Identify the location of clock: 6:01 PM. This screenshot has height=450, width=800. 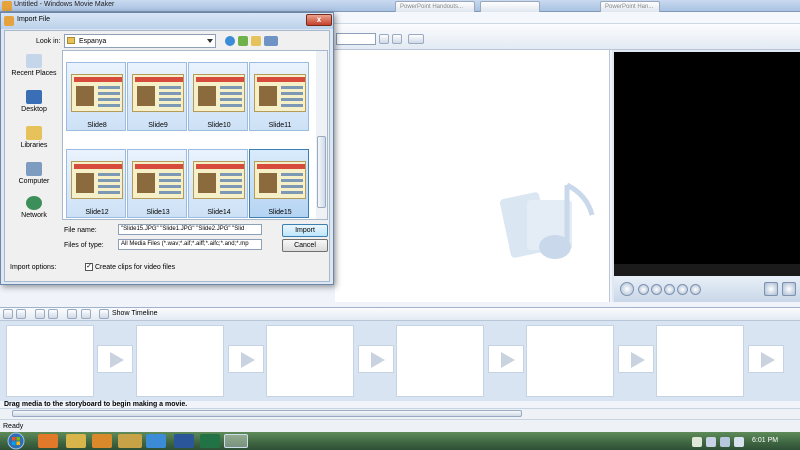
(765, 440).